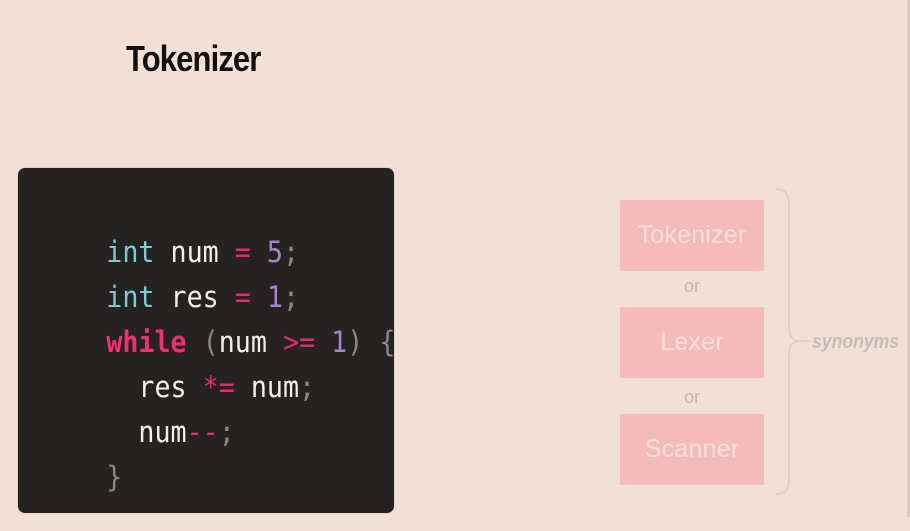 This screenshot has width=910, height=531. Describe the element at coordinates (692, 235) in the screenshot. I see `option-tokenizer: Tokenizer` at that location.